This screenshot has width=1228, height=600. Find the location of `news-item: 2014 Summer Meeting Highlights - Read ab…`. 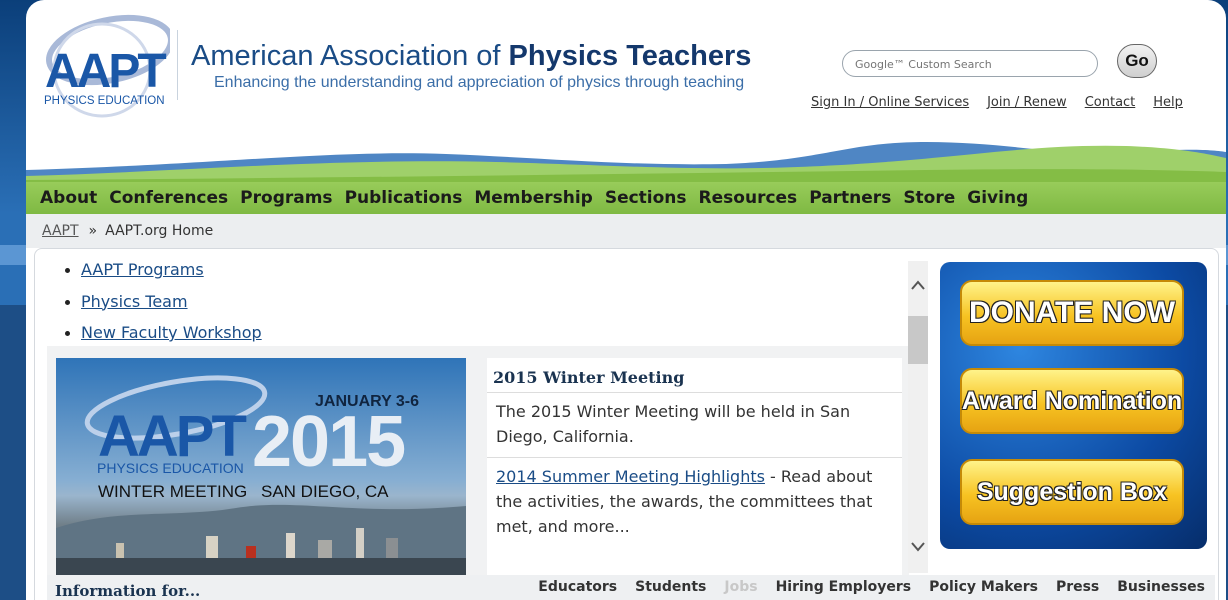

news-item: 2014 Summer Meeting Highlights - Read ab… is located at coordinates (694, 502).